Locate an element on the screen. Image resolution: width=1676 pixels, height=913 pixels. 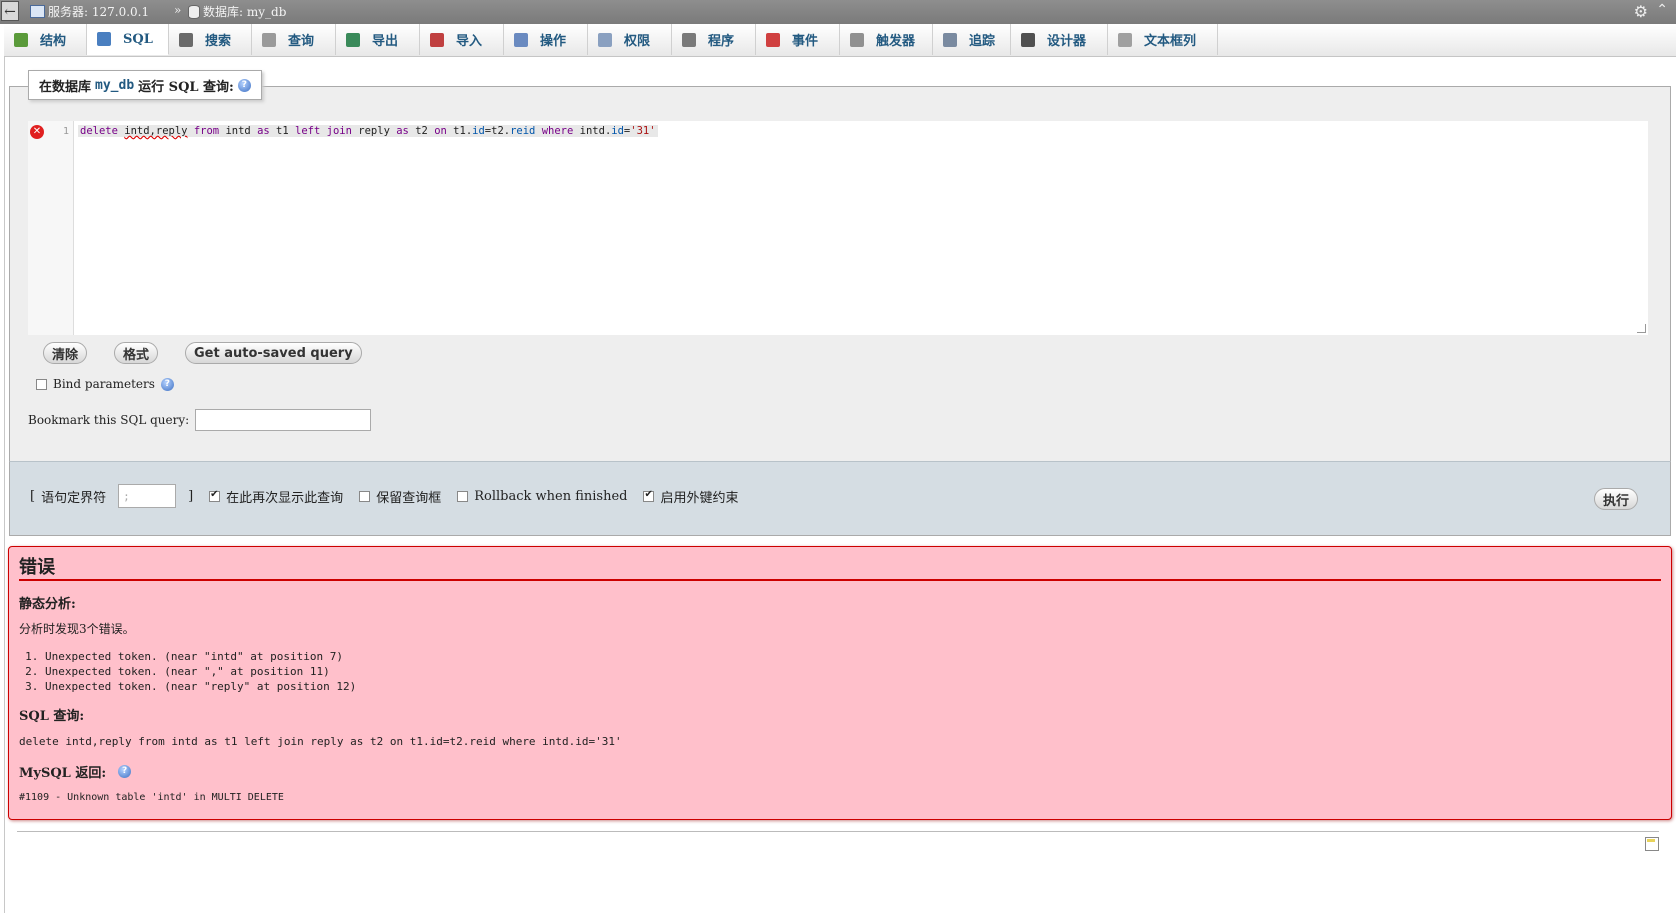
tab-export: 导出 is located at coordinates (378, 39).